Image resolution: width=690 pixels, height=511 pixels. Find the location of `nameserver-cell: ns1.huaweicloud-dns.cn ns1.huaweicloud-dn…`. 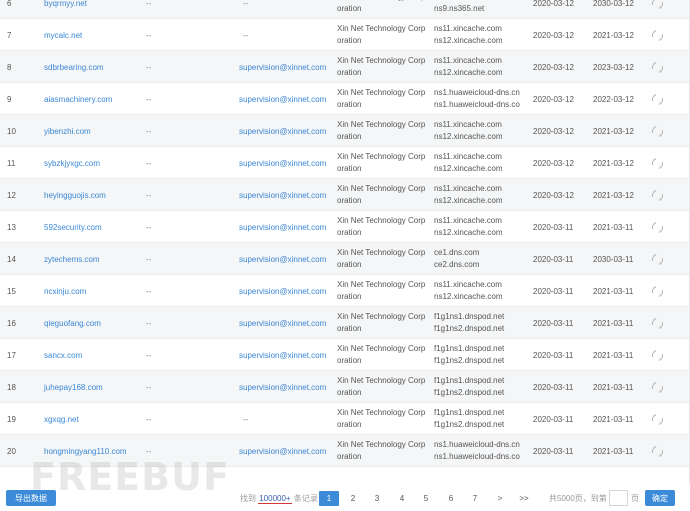

nameserver-cell: ns1.huaweicloud-dns.cn ns1.huaweicloud-dn… is located at coordinates (482, 99).